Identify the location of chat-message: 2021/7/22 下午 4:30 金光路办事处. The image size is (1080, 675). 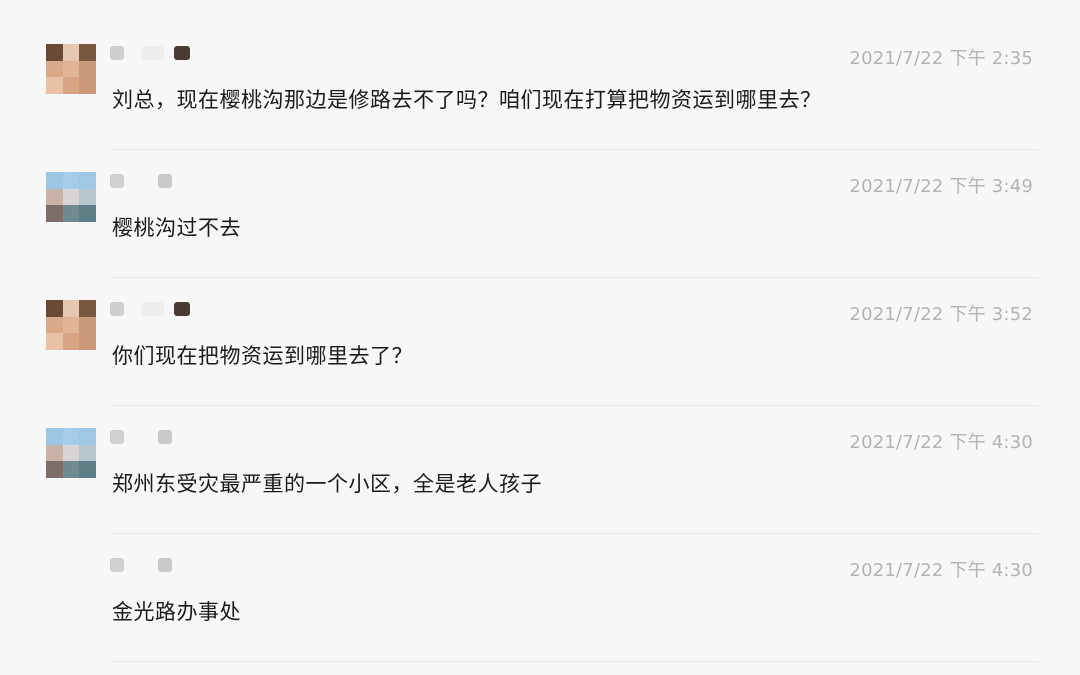
(540, 604).